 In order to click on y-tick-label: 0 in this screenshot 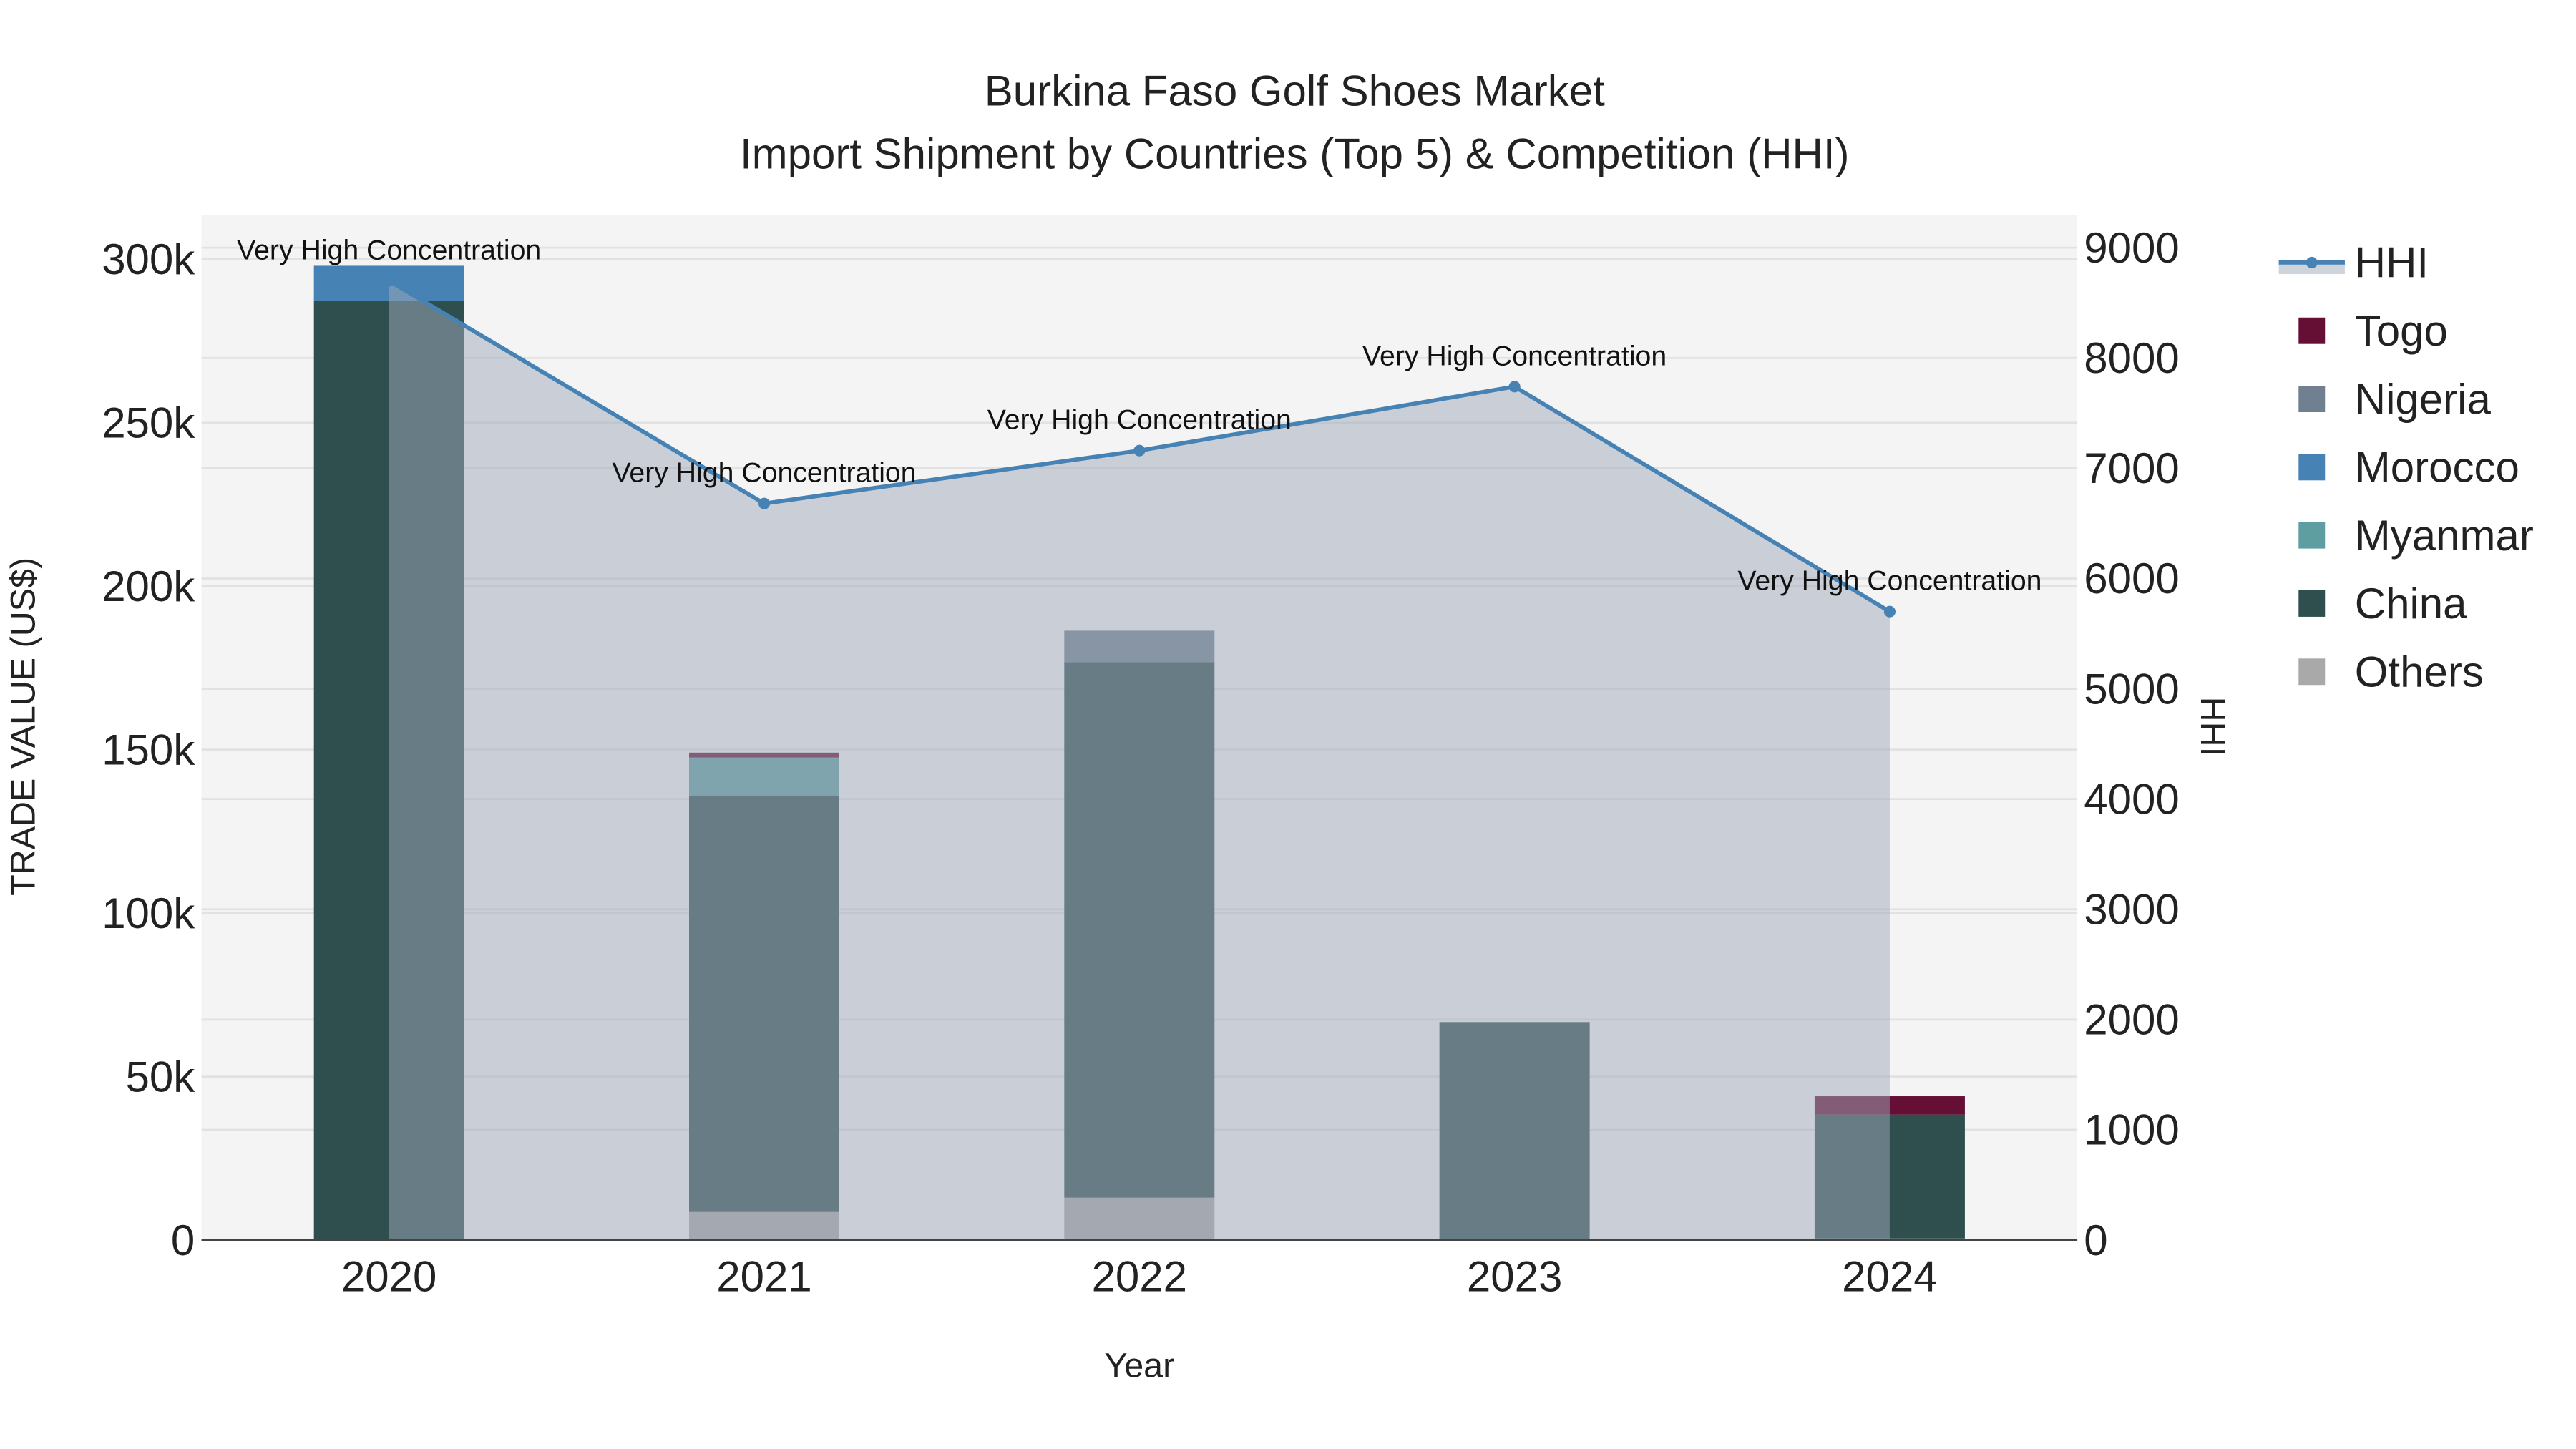, I will do `click(183, 1240)`.